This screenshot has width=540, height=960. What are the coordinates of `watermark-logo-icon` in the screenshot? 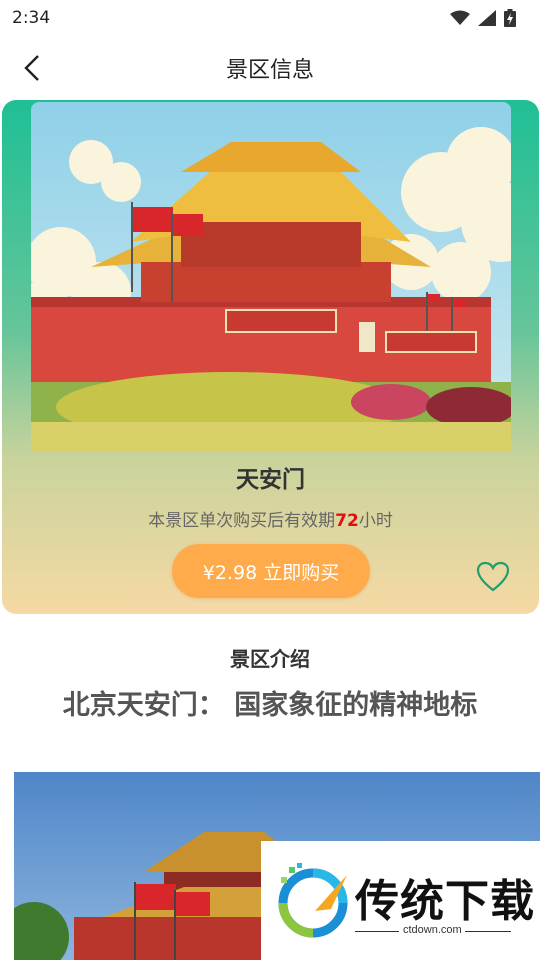 It's located at (313, 900).